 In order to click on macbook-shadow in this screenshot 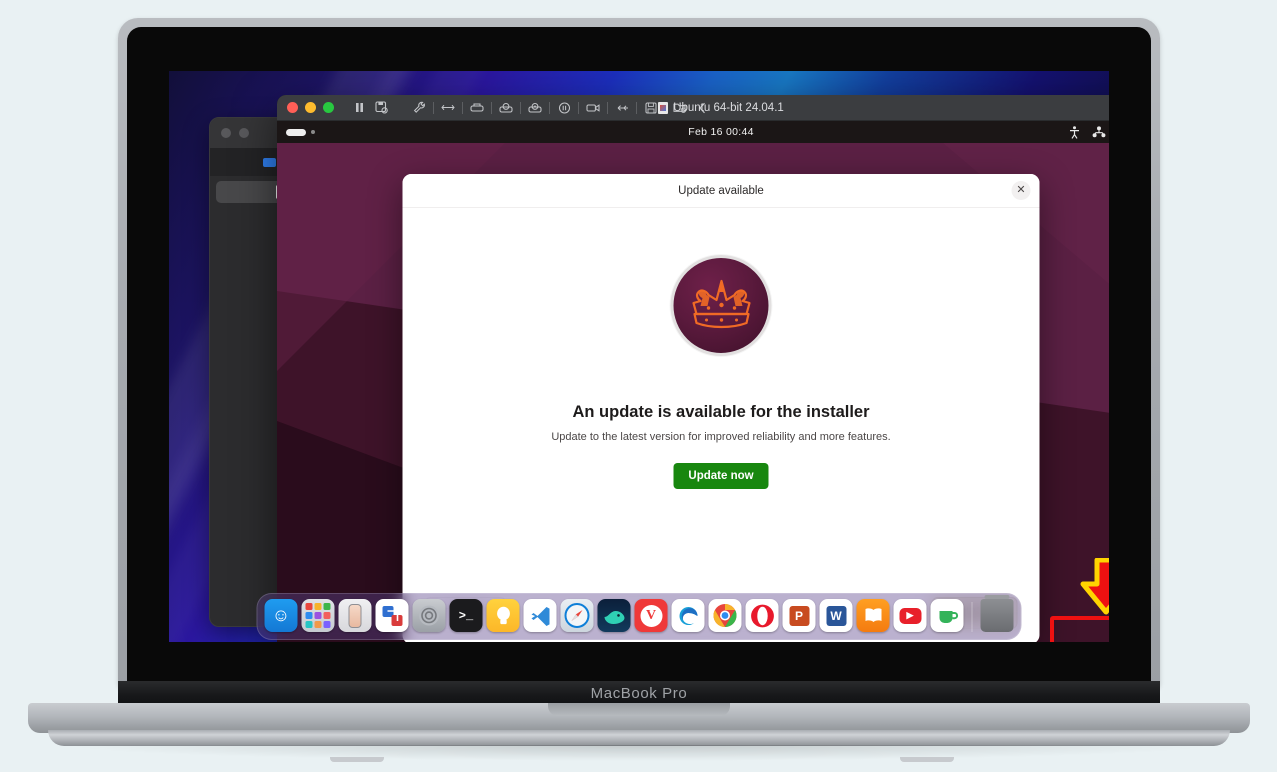, I will do `click(640, 753)`.